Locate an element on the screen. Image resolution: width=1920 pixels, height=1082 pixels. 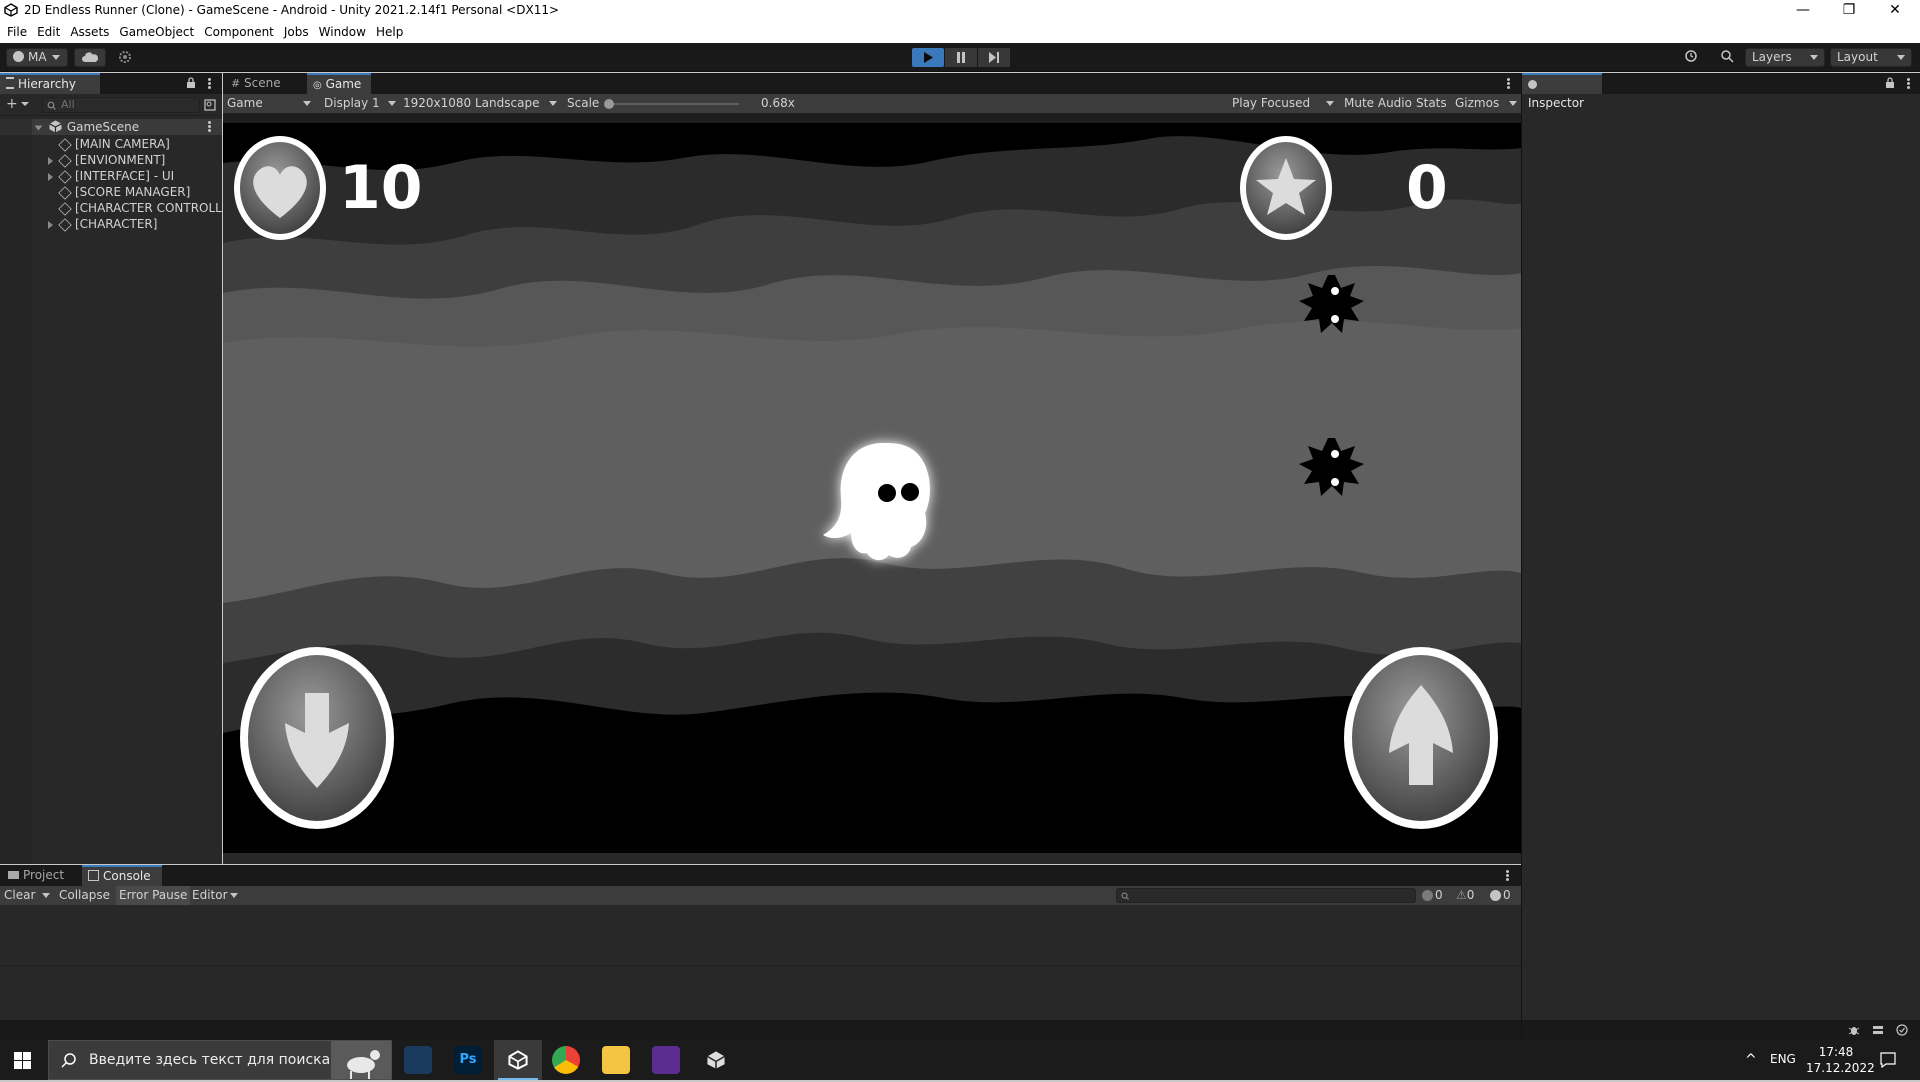
scene-row: GameScene is located at coordinates (111, 127).